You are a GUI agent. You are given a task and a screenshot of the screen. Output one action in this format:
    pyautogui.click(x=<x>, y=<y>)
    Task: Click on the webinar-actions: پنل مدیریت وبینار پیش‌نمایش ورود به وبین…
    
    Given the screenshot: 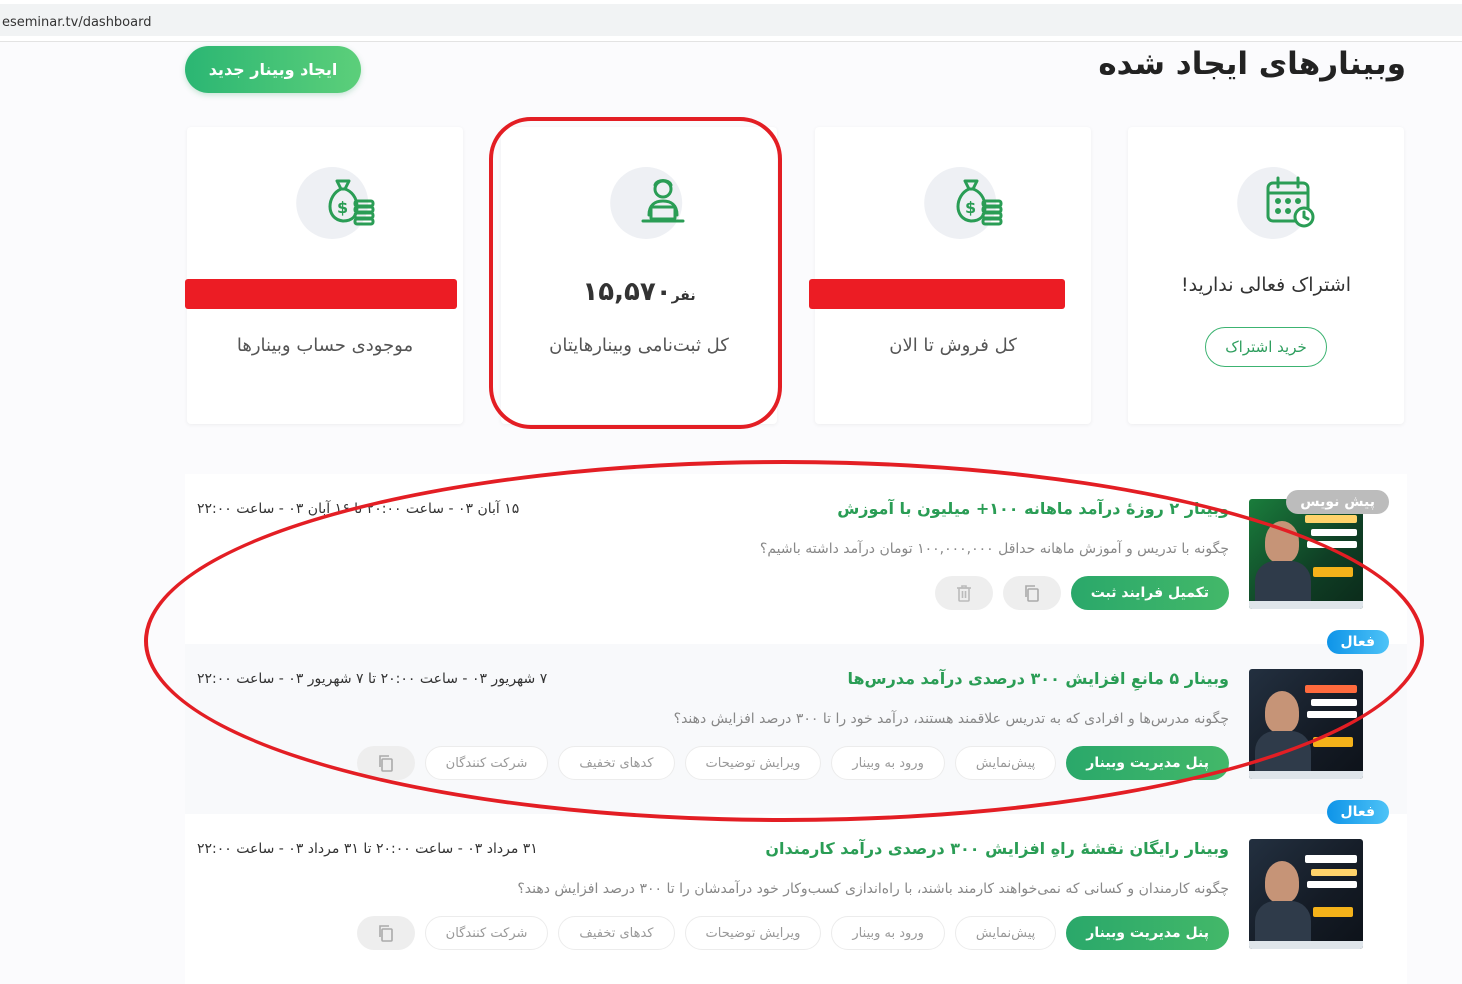 What is the action you would take?
    pyautogui.click(x=713, y=933)
    